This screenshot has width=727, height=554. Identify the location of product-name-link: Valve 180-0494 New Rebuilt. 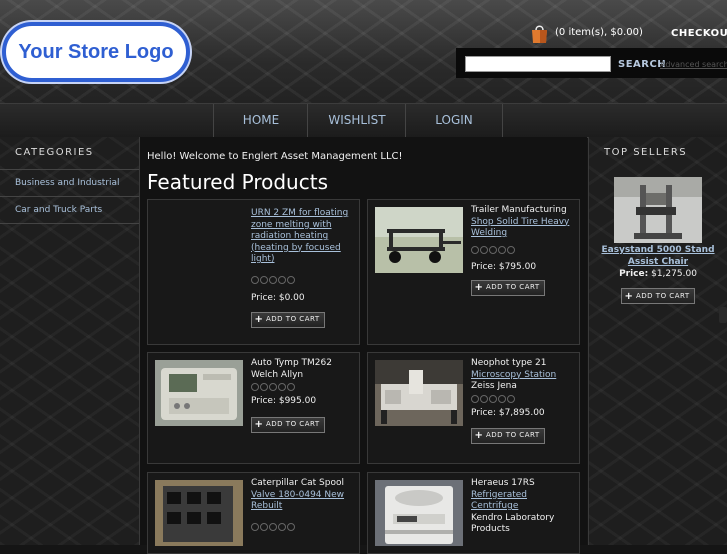
(303, 501).